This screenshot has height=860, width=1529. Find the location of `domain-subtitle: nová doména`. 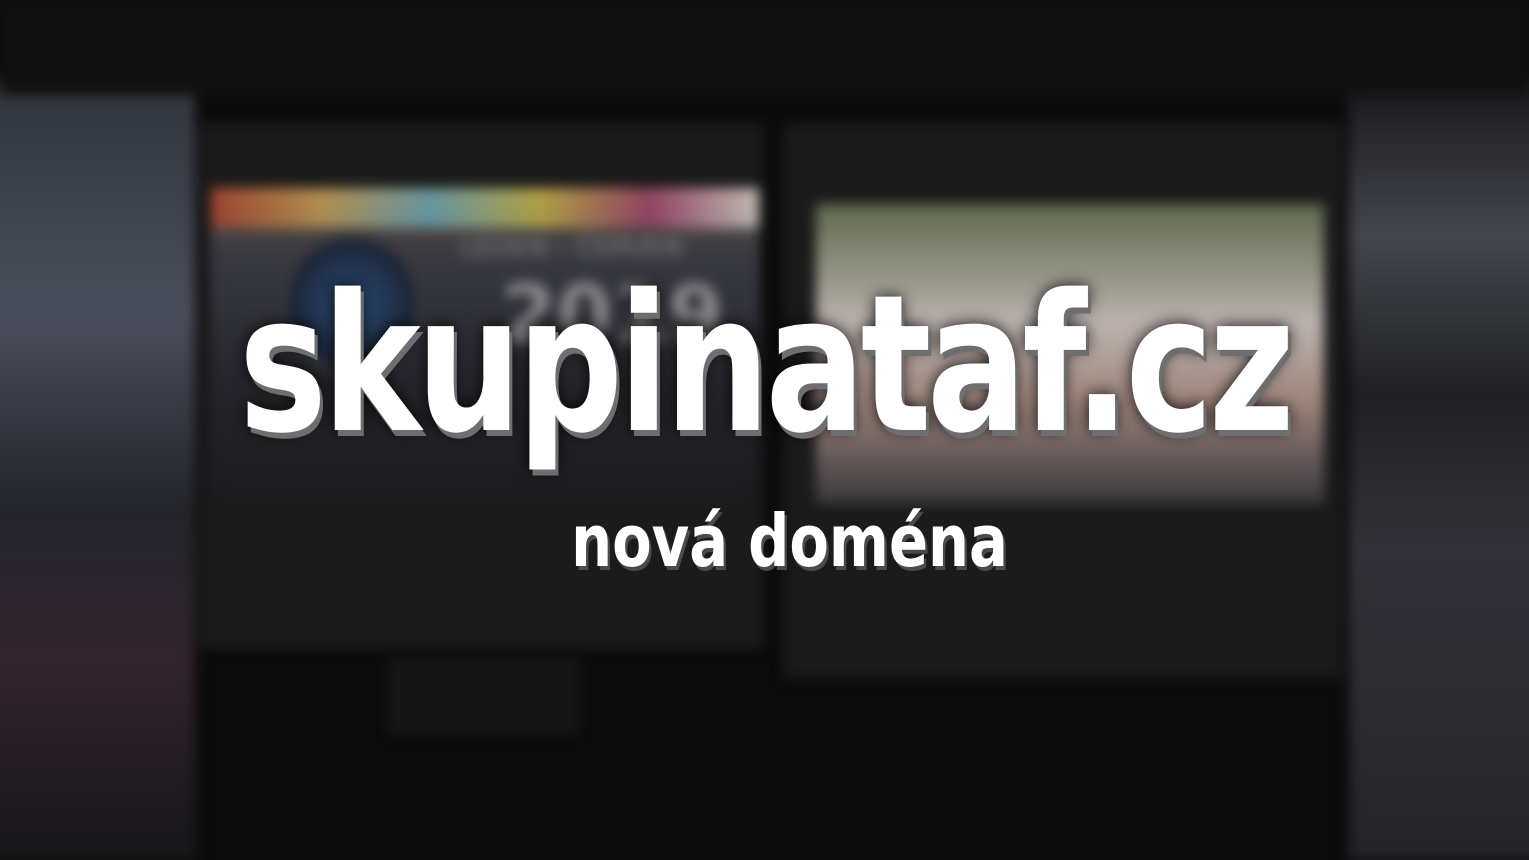

domain-subtitle: nová doména is located at coordinates (789, 541).